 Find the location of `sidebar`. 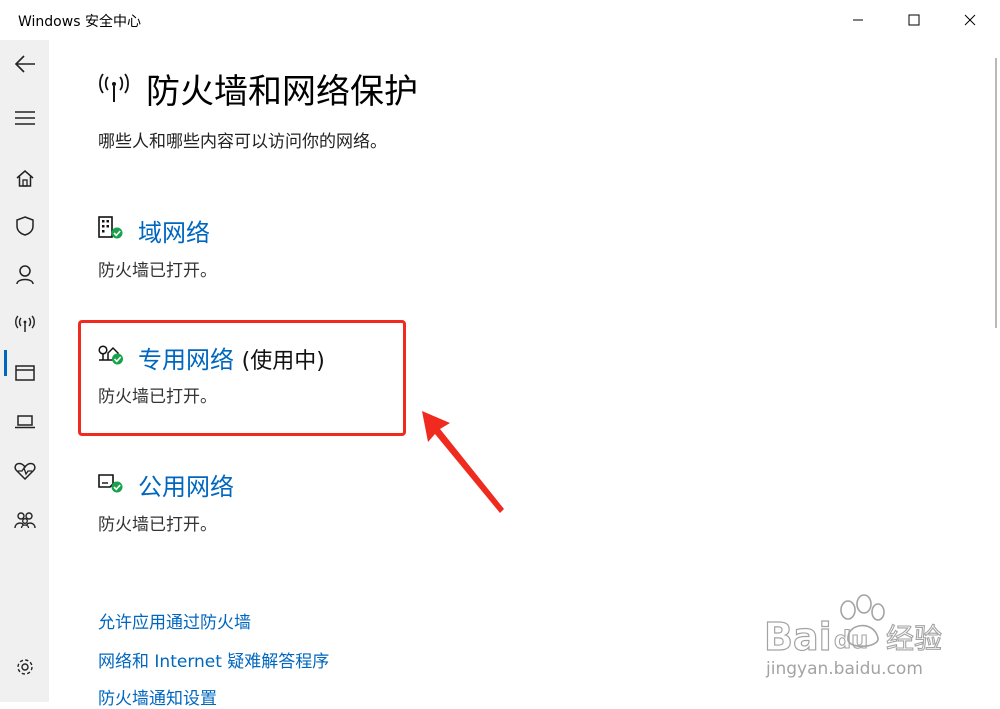

sidebar is located at coordinates (24, 371).